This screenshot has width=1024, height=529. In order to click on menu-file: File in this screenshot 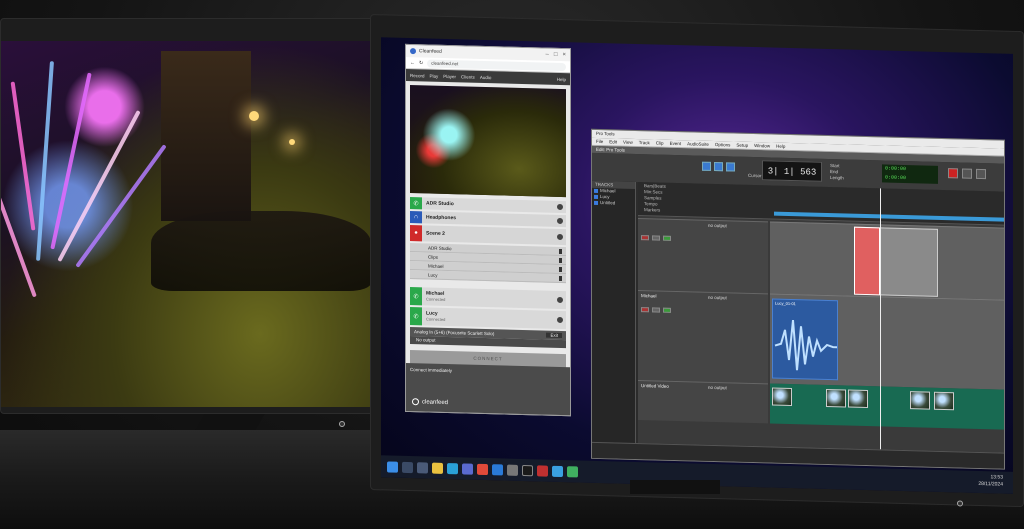, I will do `click(599, 141)`.